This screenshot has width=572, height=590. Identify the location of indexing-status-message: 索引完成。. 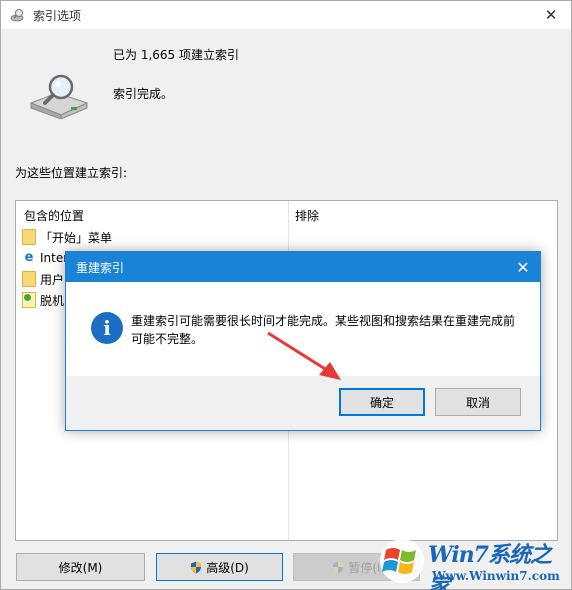
(143, 94).